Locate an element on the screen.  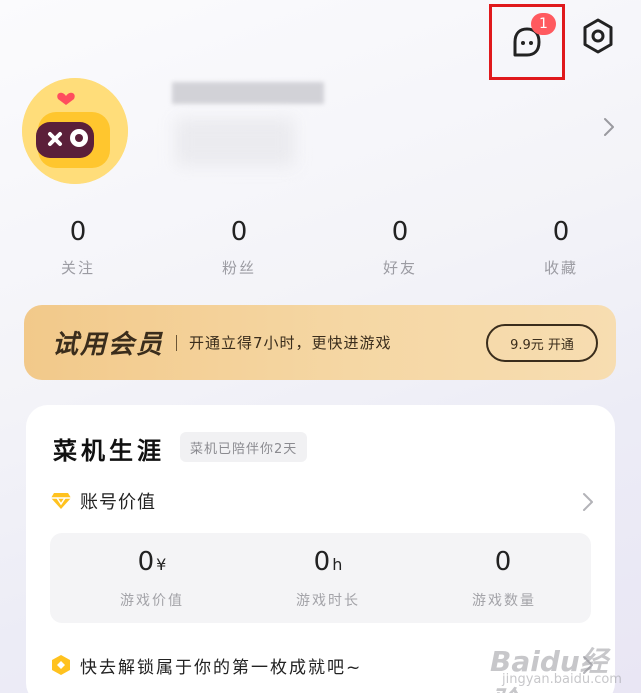
metric-value: 0 is located at coordinates (503, 562).